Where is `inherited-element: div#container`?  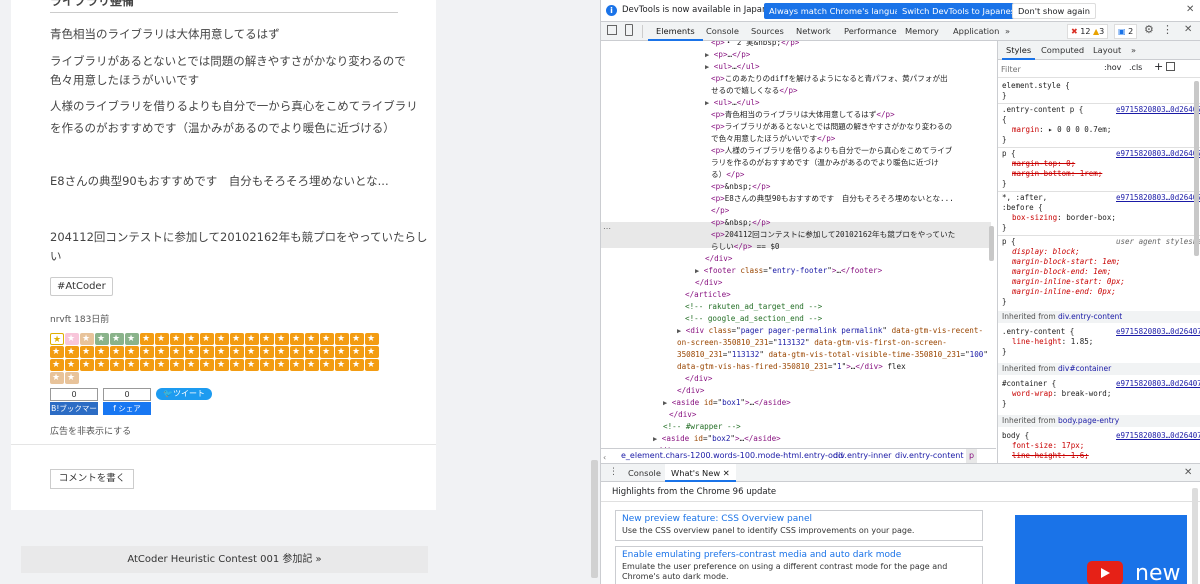 inherited-element: div#container is located at coordinates (1084, 368).